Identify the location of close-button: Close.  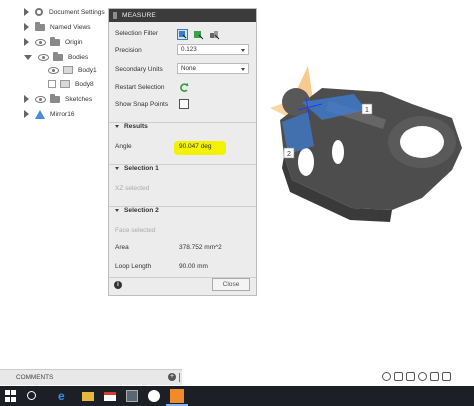
(231, 284).